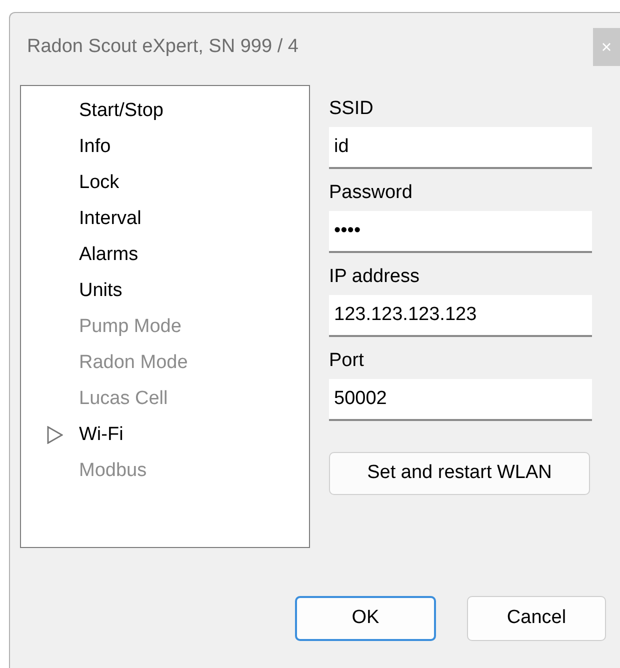  I want to click on field-label: SSID, so click(351, 109).